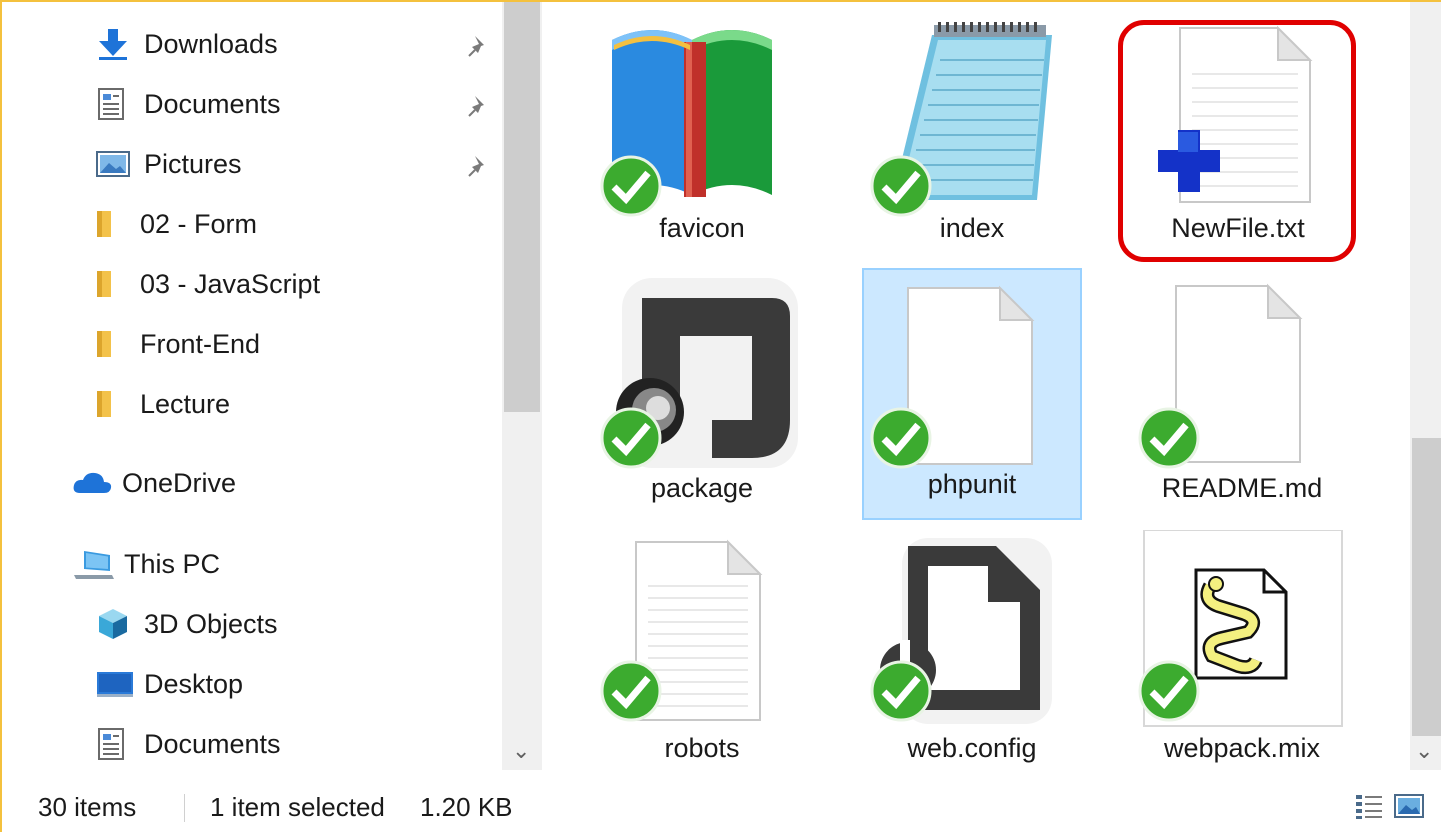 This screenshot has width=1441, height=832. What do you see at coordinates (1409, 806) in the screenshot?
I see `large-icons-view-icon` at bounding box center [1409, 806].